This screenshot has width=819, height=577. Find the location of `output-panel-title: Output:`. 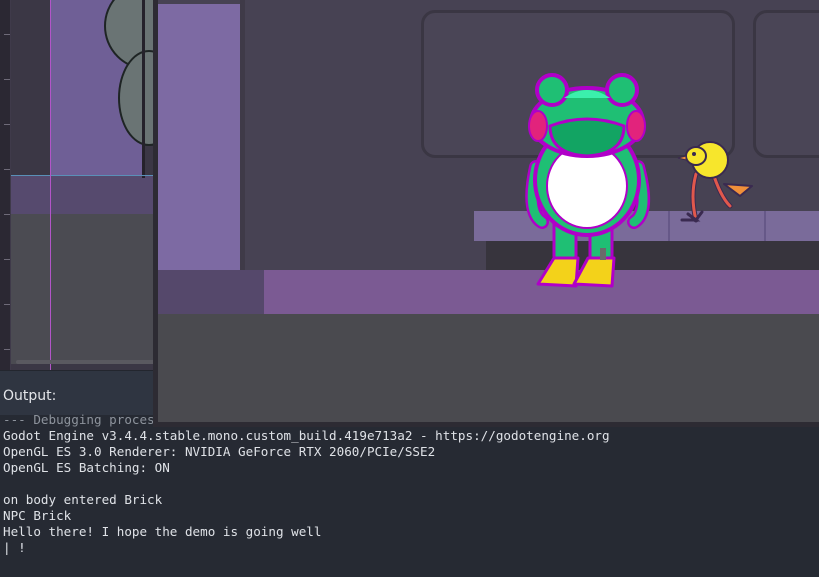

output-panel-title: Output: is located at coordinates (30, 396).